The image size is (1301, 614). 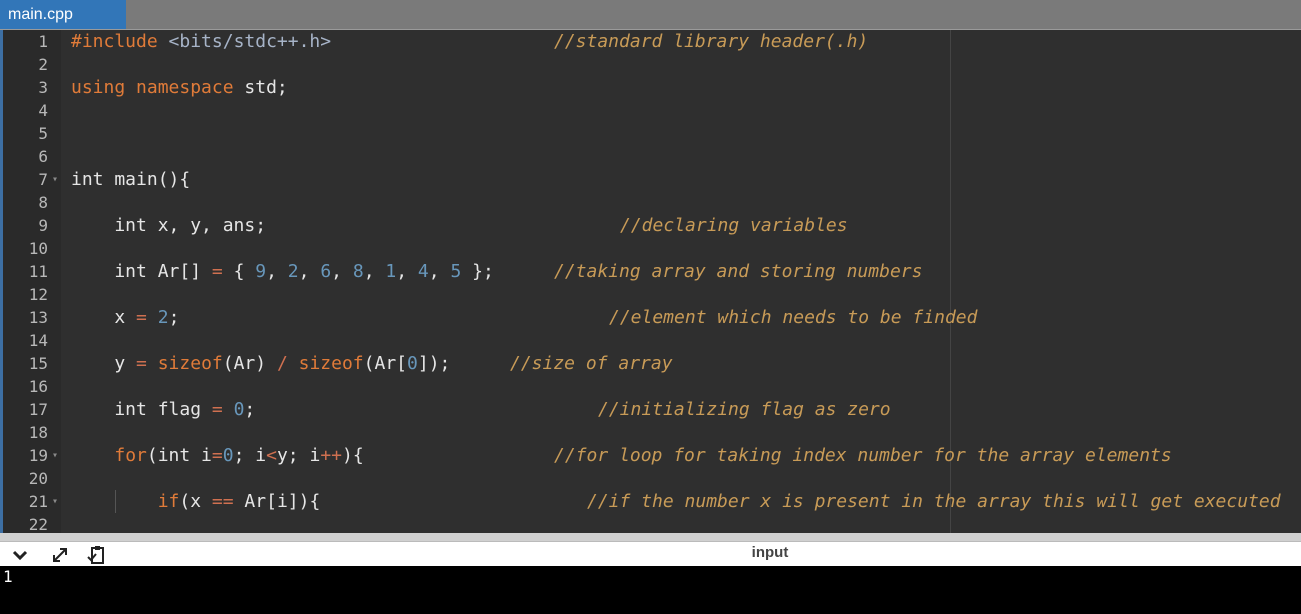 What do you see at coordinates (43, 179) in the screenshot?
I see `line-number: 7` at bounding box center [43, 179].